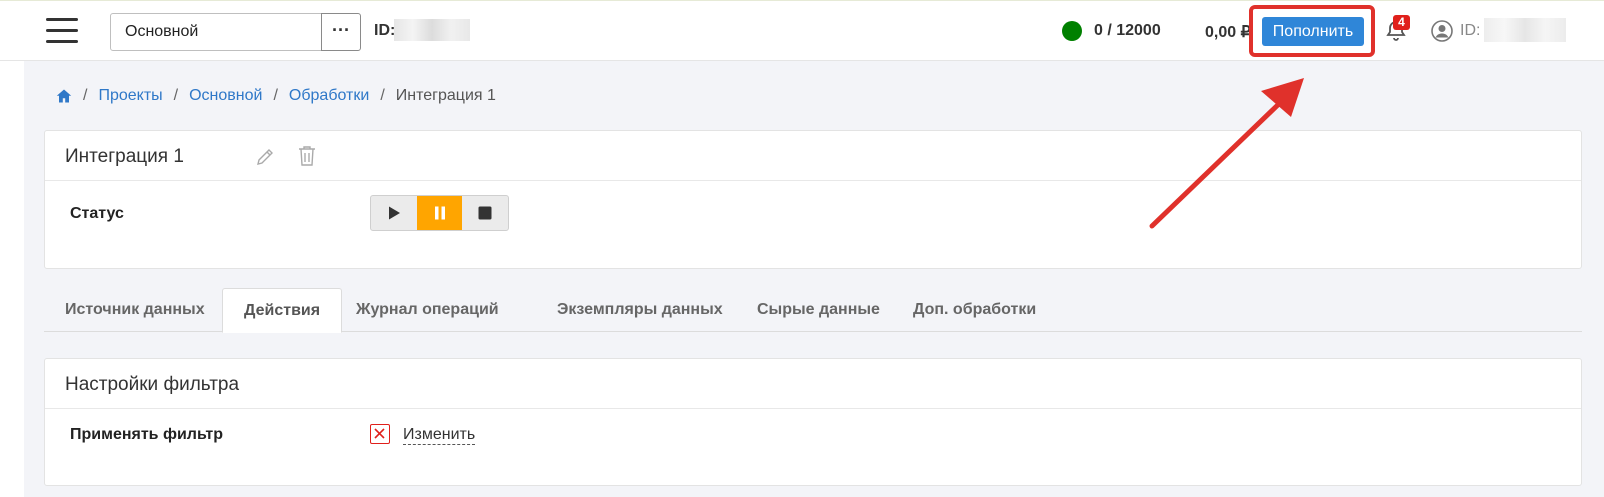  I want to click on user-avatar-icon, so click(1442, 31).